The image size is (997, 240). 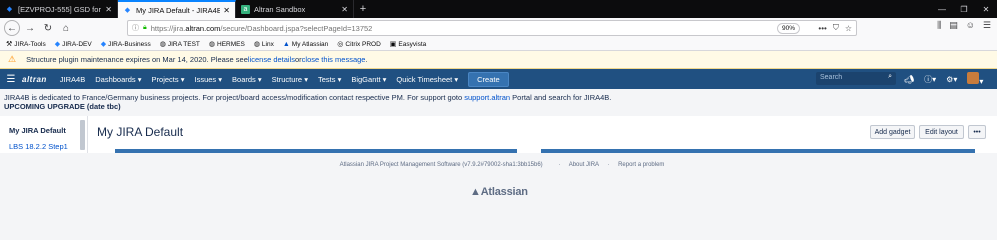 What do you see at coordinates (475, 192) in the screenshot?
I see `atlassian-mark-icon: ▲` at bounding box center [475, 192].